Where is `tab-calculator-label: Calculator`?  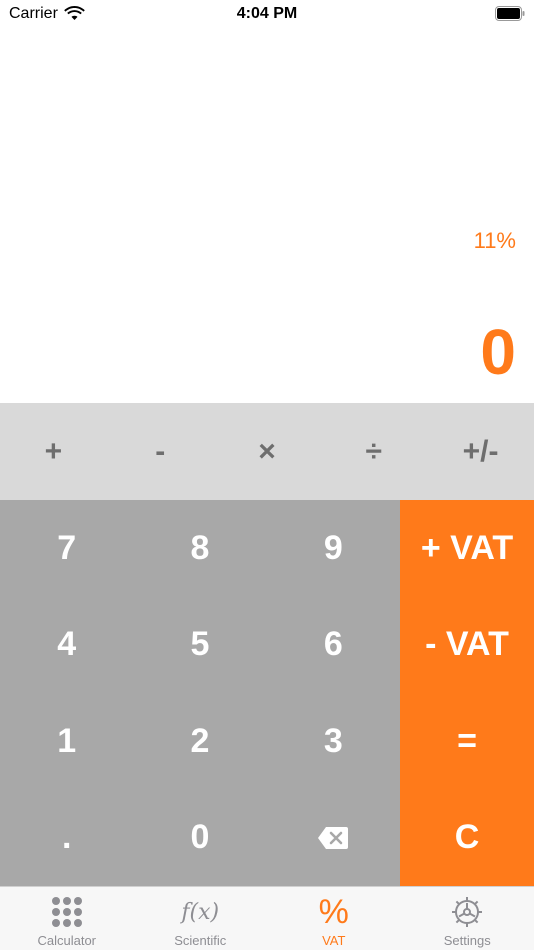 tab-calculator-label: Calculator is located at coordinates (67, 940).